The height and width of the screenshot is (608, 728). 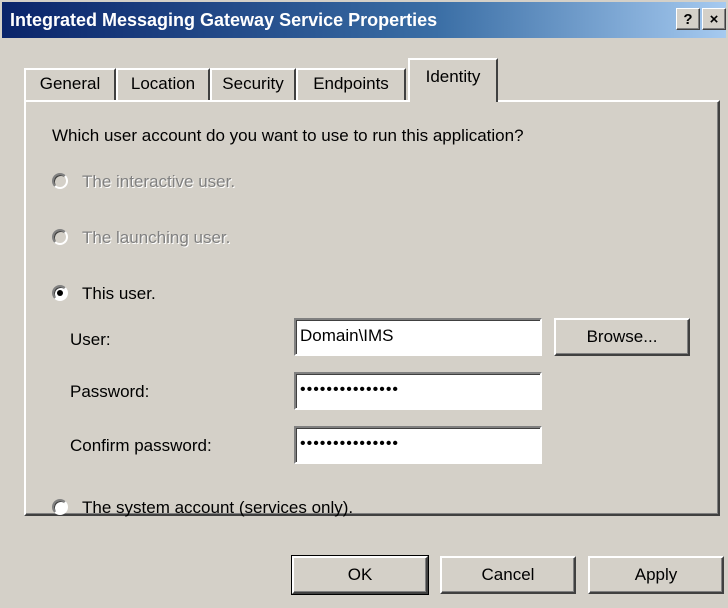 I want to click on option-label: The system account (services only)., so click(x=218, y=507).